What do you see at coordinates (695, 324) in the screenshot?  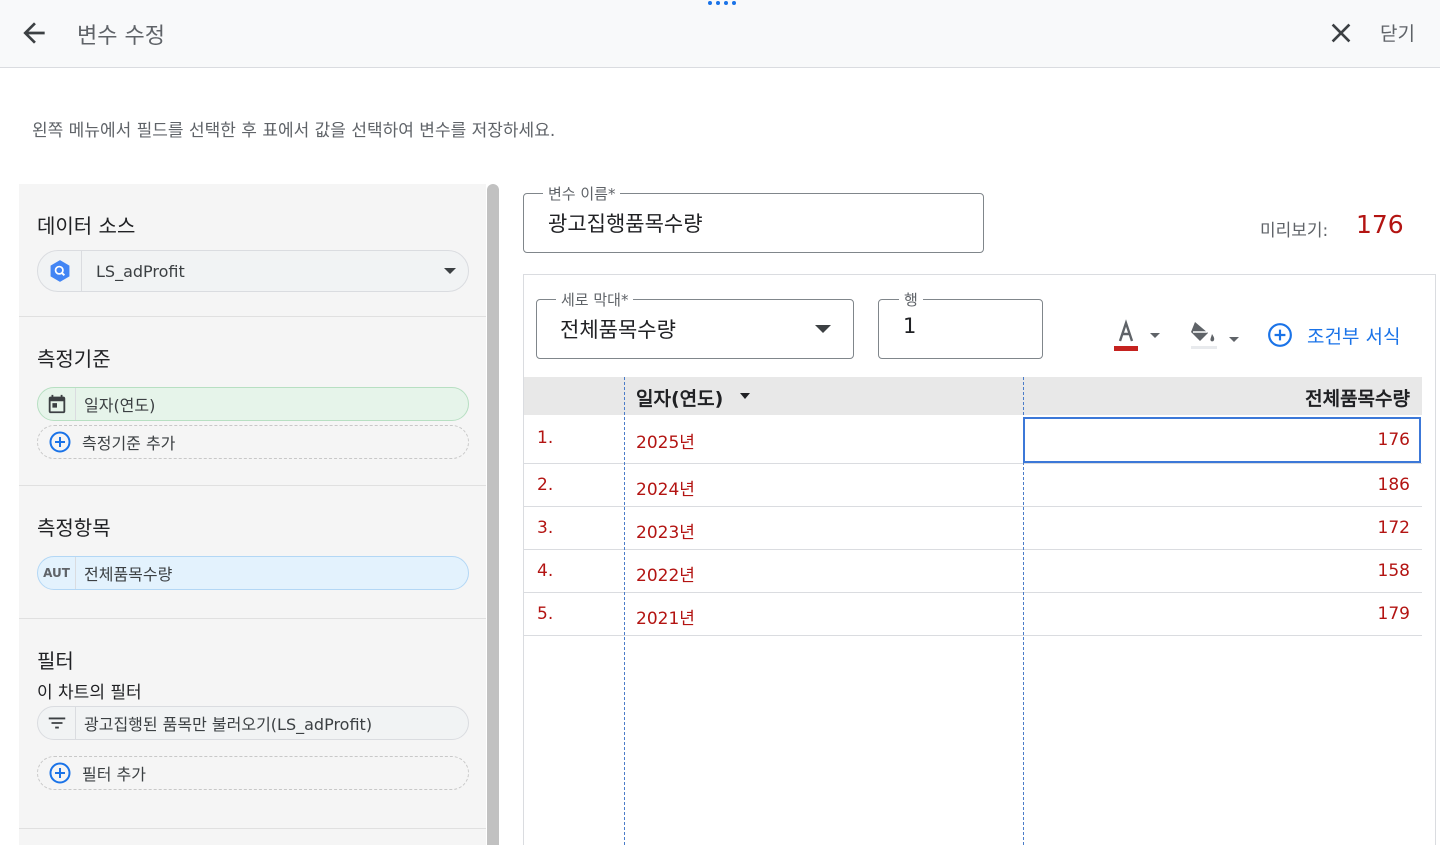 I see `column-select: 세로 막대* 전체품목수량` at bounding box center [695, 324].